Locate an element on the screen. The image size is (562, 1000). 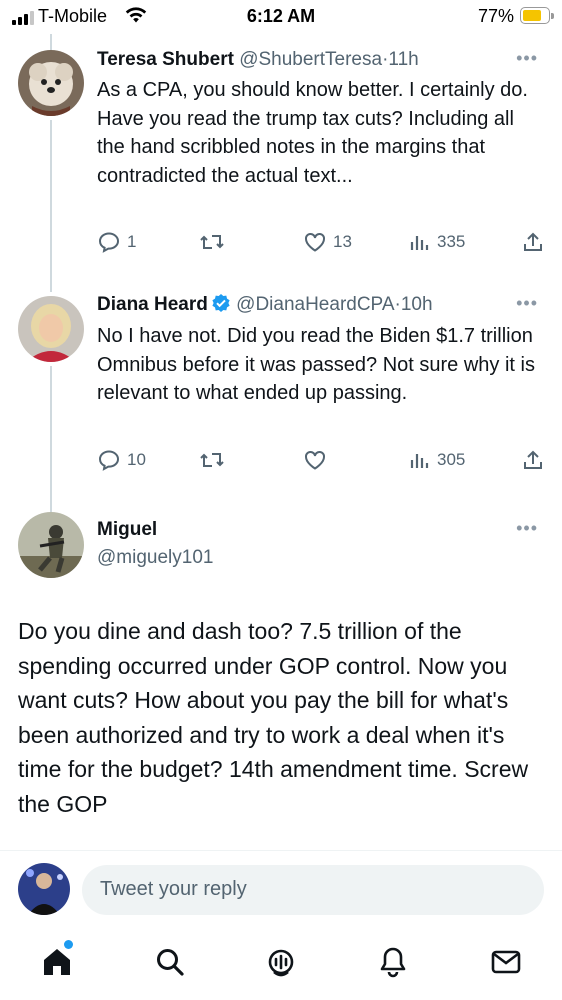
main-author-name-row: Miguel is located at coordinates (127, 530).